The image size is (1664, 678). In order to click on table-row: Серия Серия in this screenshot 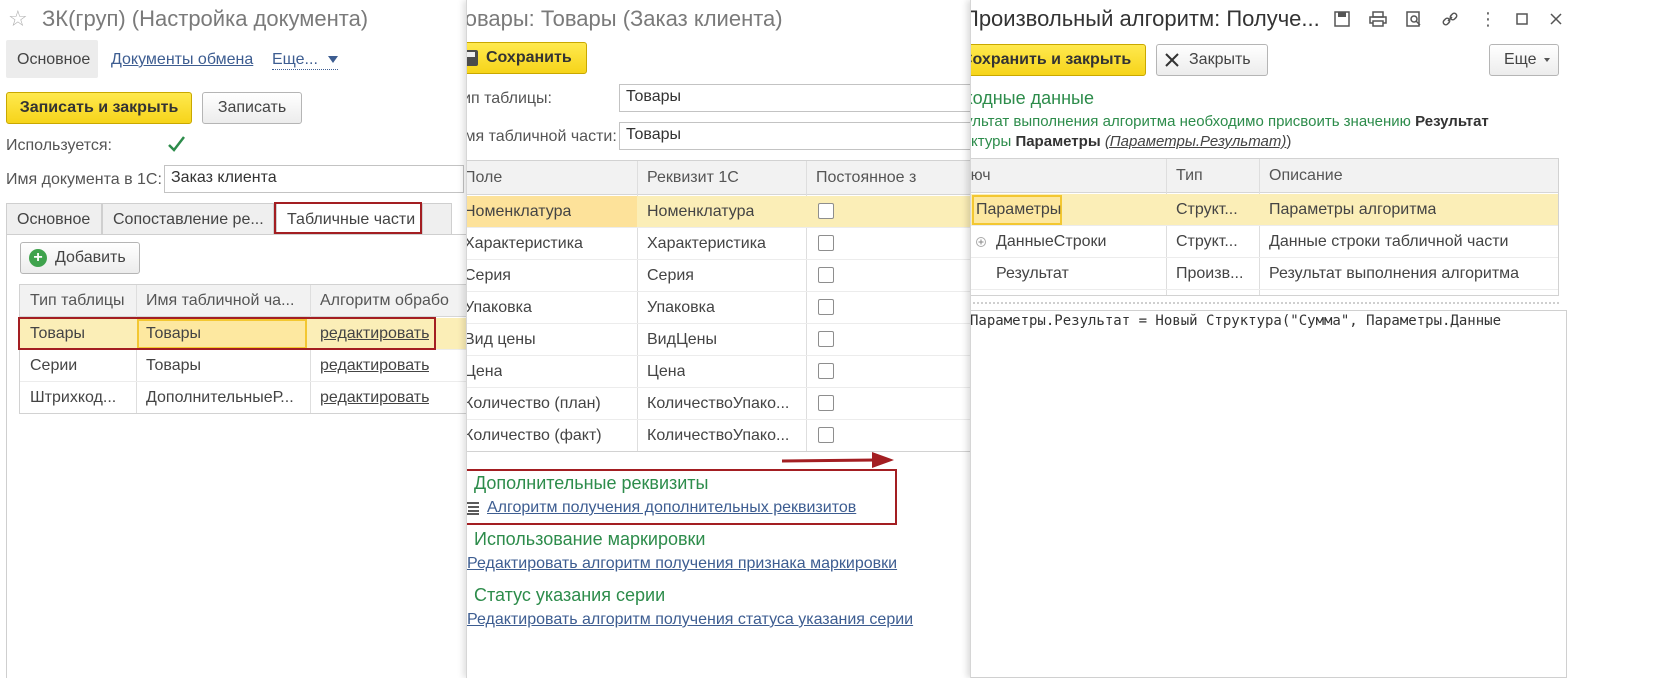, I will do `click(718, 276)`.